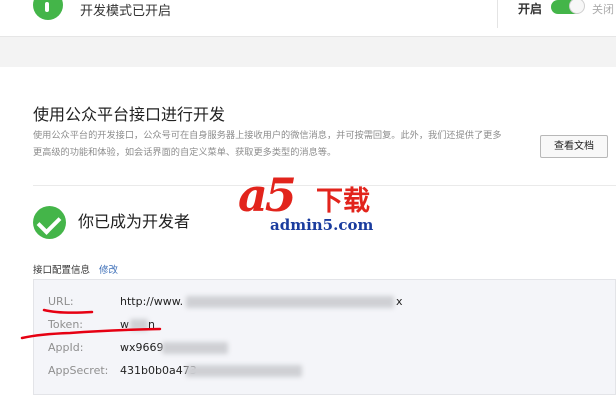  I want to click on top-bar: 开发模式已开启 开启 关闭, so click(308, 18).